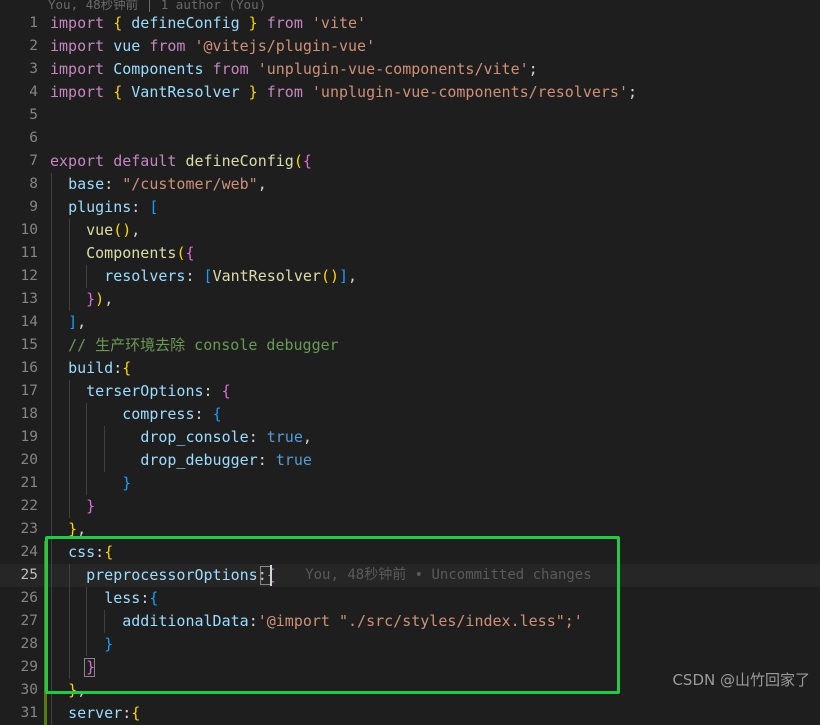 This screenshot has width=820, height=725. I want to click on code-text: resolvers: [VantResolver()],, so click(203, 276).